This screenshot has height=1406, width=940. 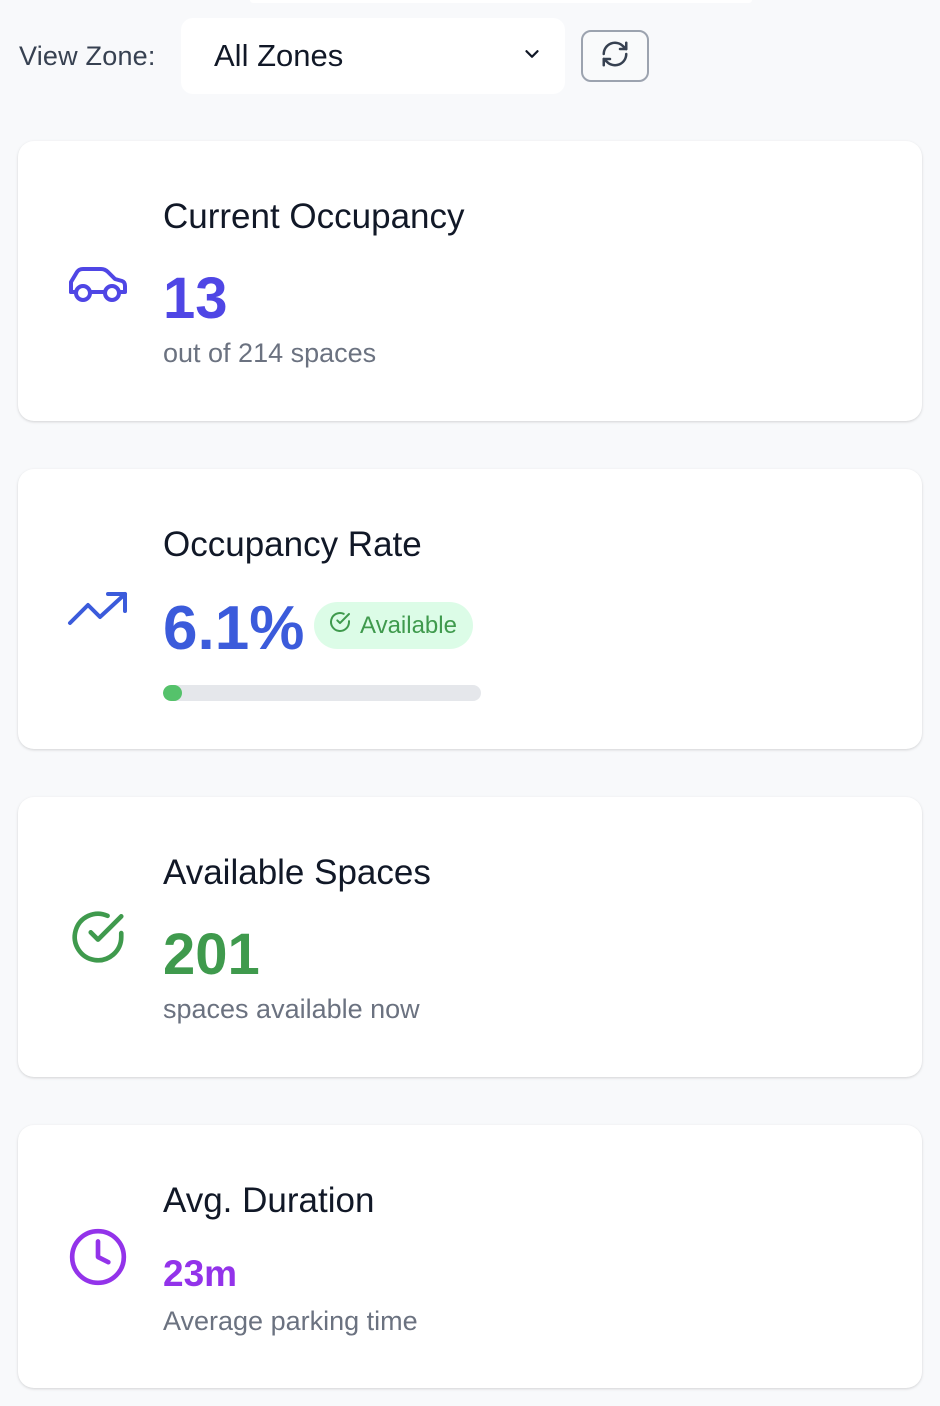 I want to click on top-strip, so click(x=501, y=1).